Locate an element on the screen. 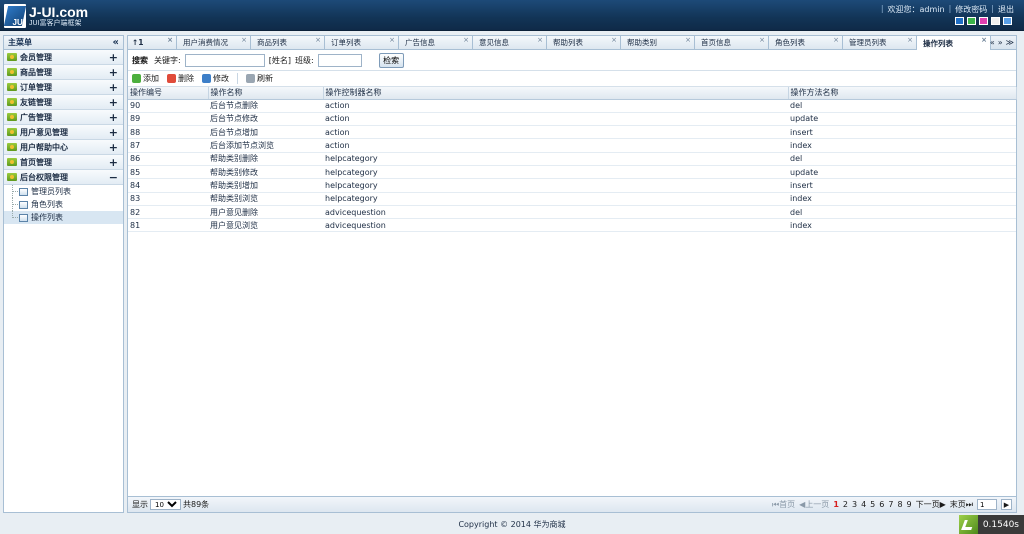 This screenshot has height=534, width=1024. tab-home-info: 首页信息 × is located at coordinates (732, 42).